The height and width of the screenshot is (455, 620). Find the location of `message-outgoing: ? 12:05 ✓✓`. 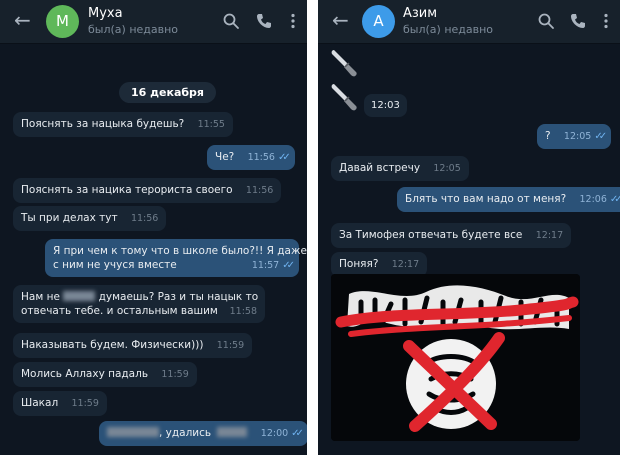

message-outgoing: ? 12:05 ✓✓ is located at coordinates (574, 136).